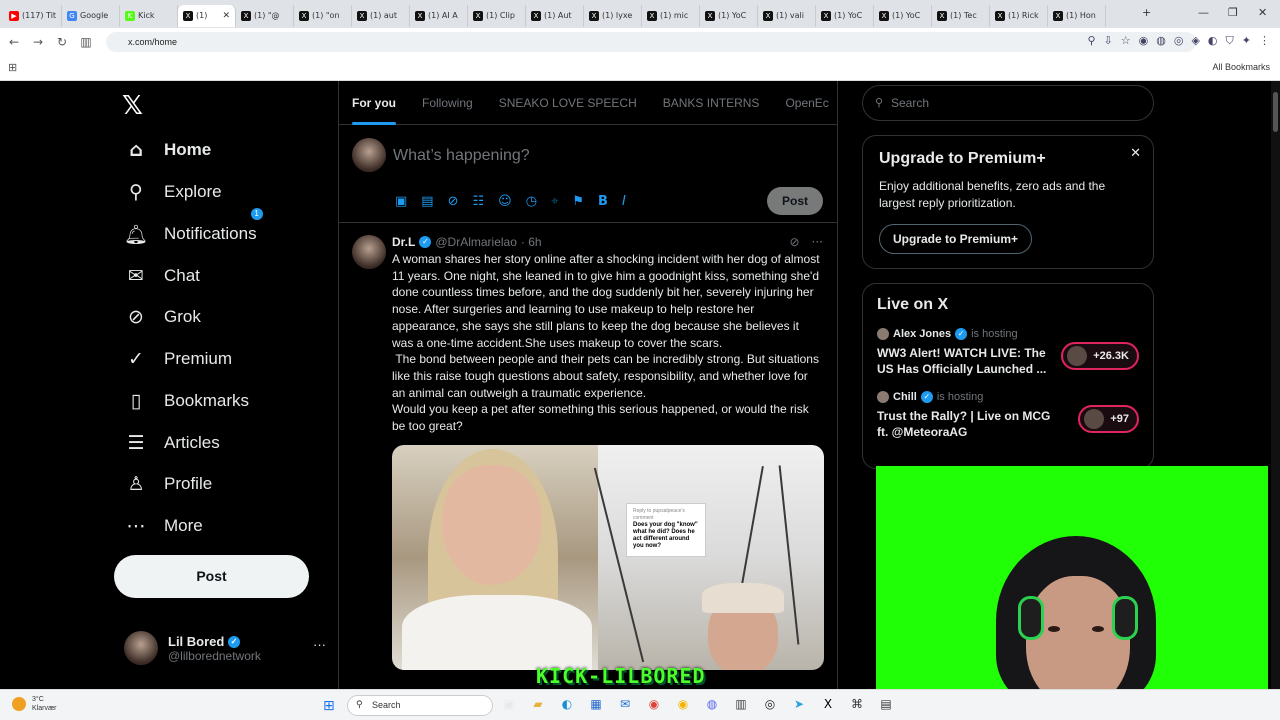  What do you see at coordinates (323, 15) in the screenshot?
I see `browser-tab: X (1) "on` at bounding box center [323, 15].